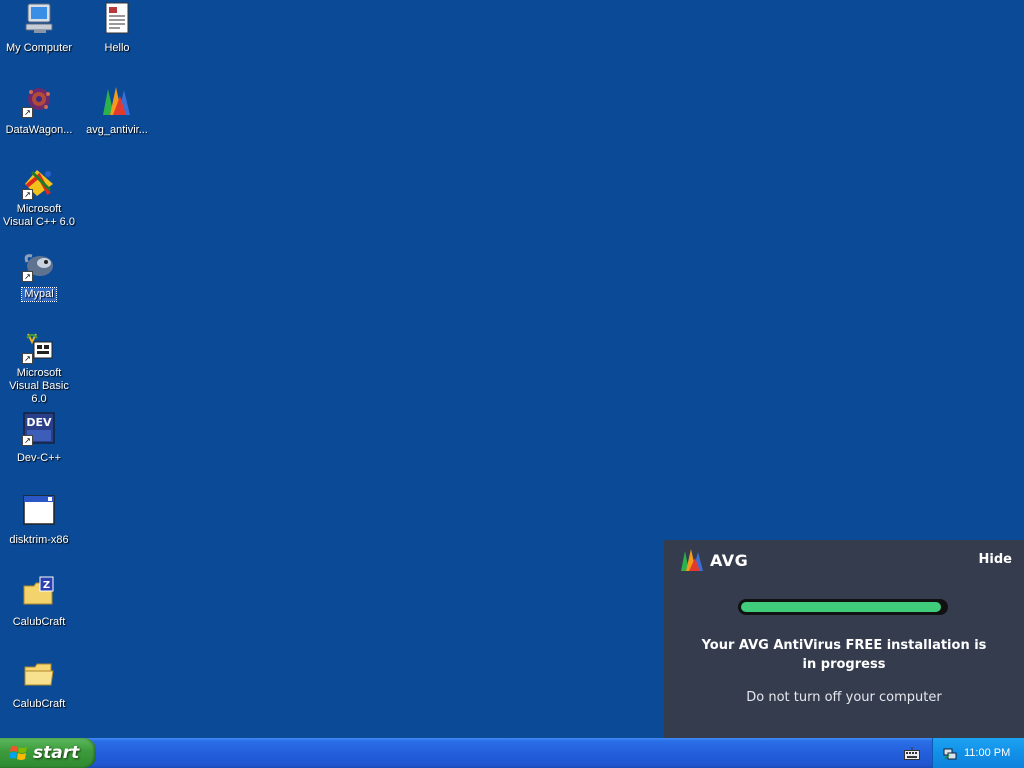 The image size is (1024, 768). What do you see at coordinates (117, 19) in the screenshot?
I see `document-icon` at bounding box center [117, 19].